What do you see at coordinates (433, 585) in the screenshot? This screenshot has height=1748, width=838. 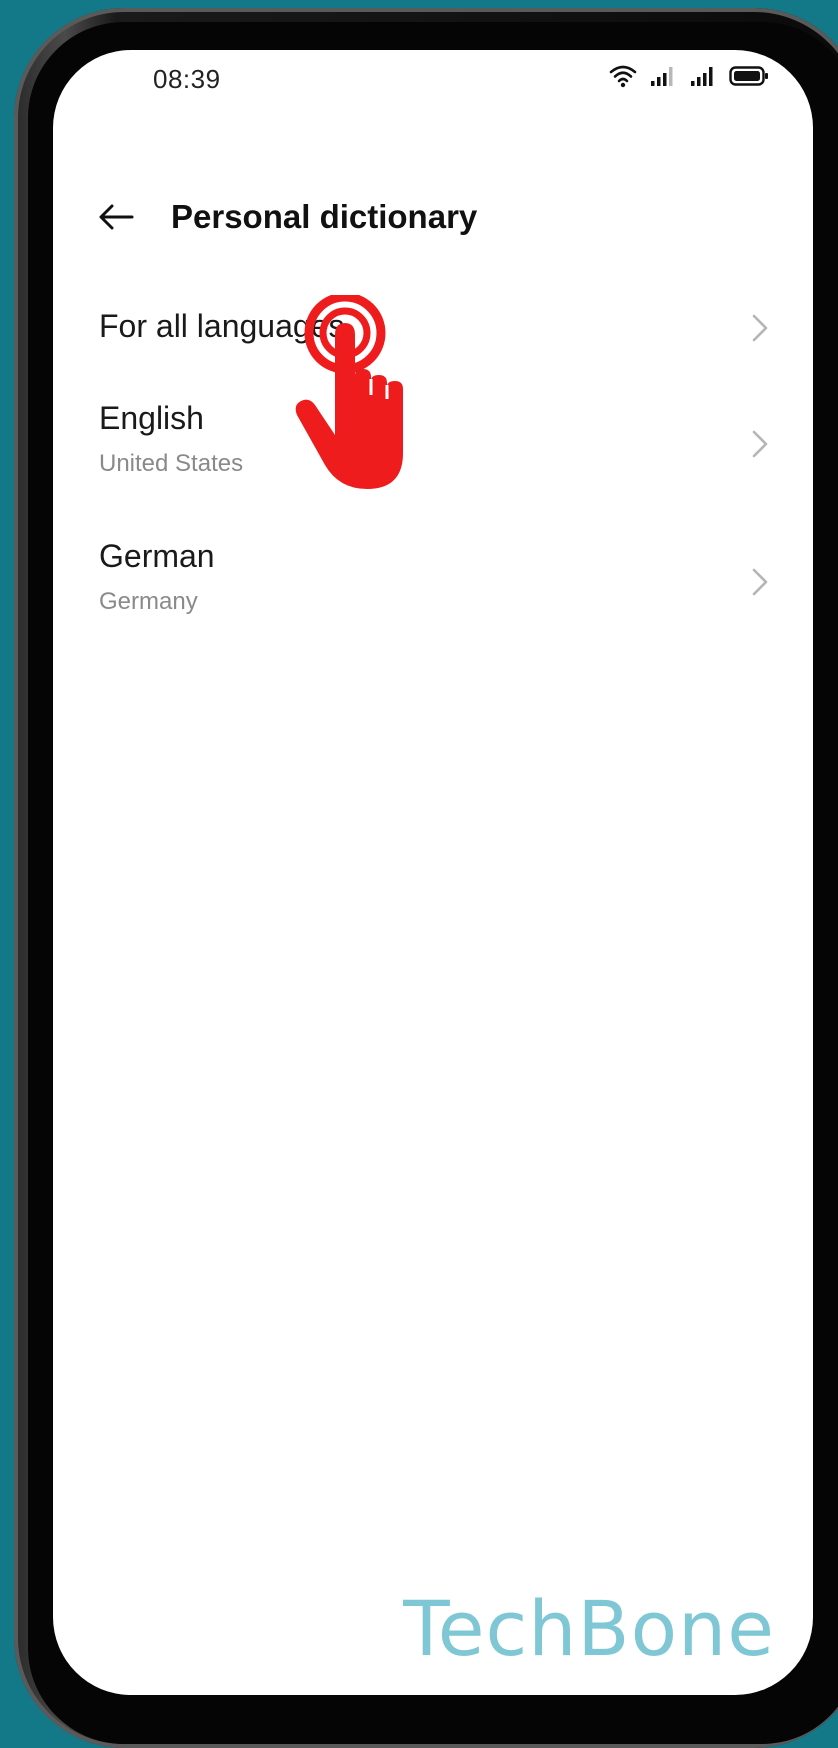 I see `list-item-german: German Germany` at bounding box center [433, 585].